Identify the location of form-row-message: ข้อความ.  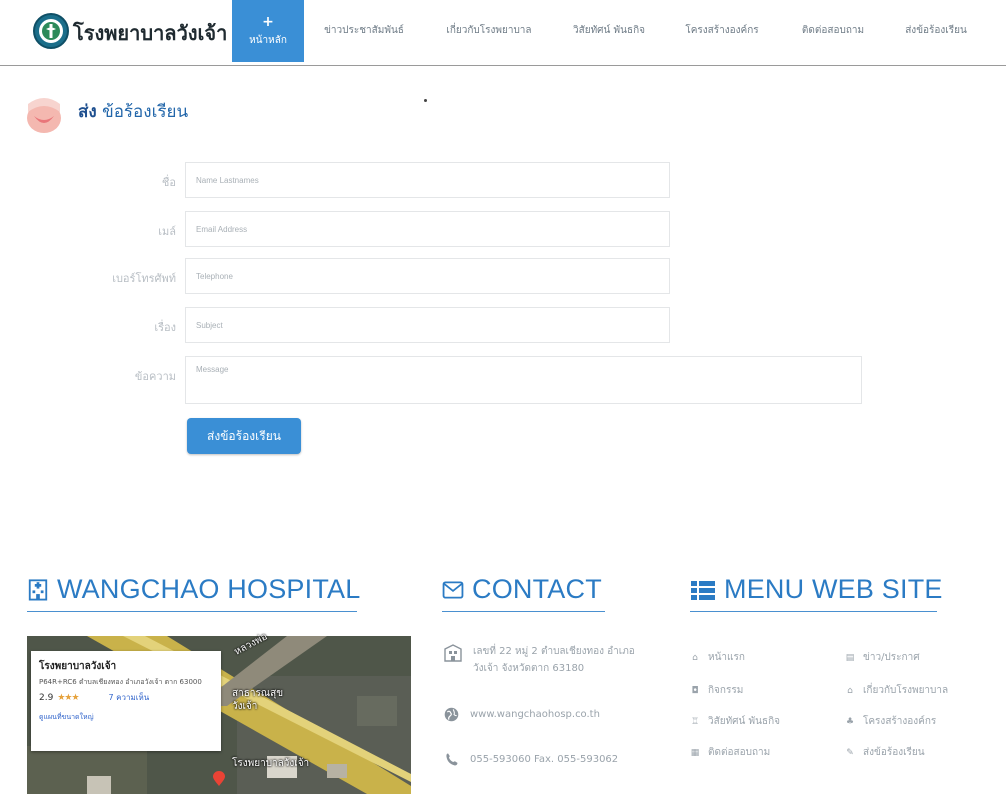
(503, 380).